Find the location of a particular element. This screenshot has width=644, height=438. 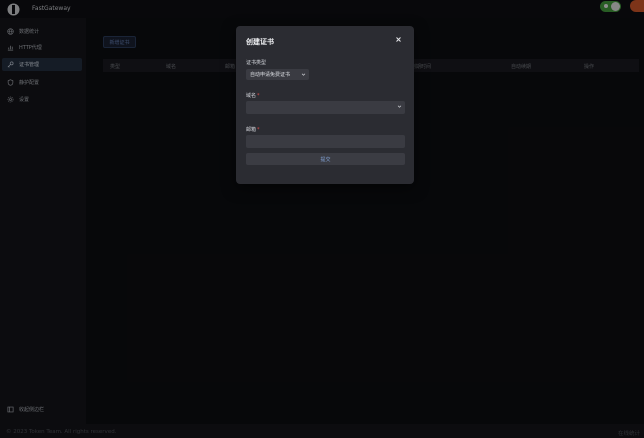

cert-type-label-text: 证书类型 is located at coordinates (256, 63).